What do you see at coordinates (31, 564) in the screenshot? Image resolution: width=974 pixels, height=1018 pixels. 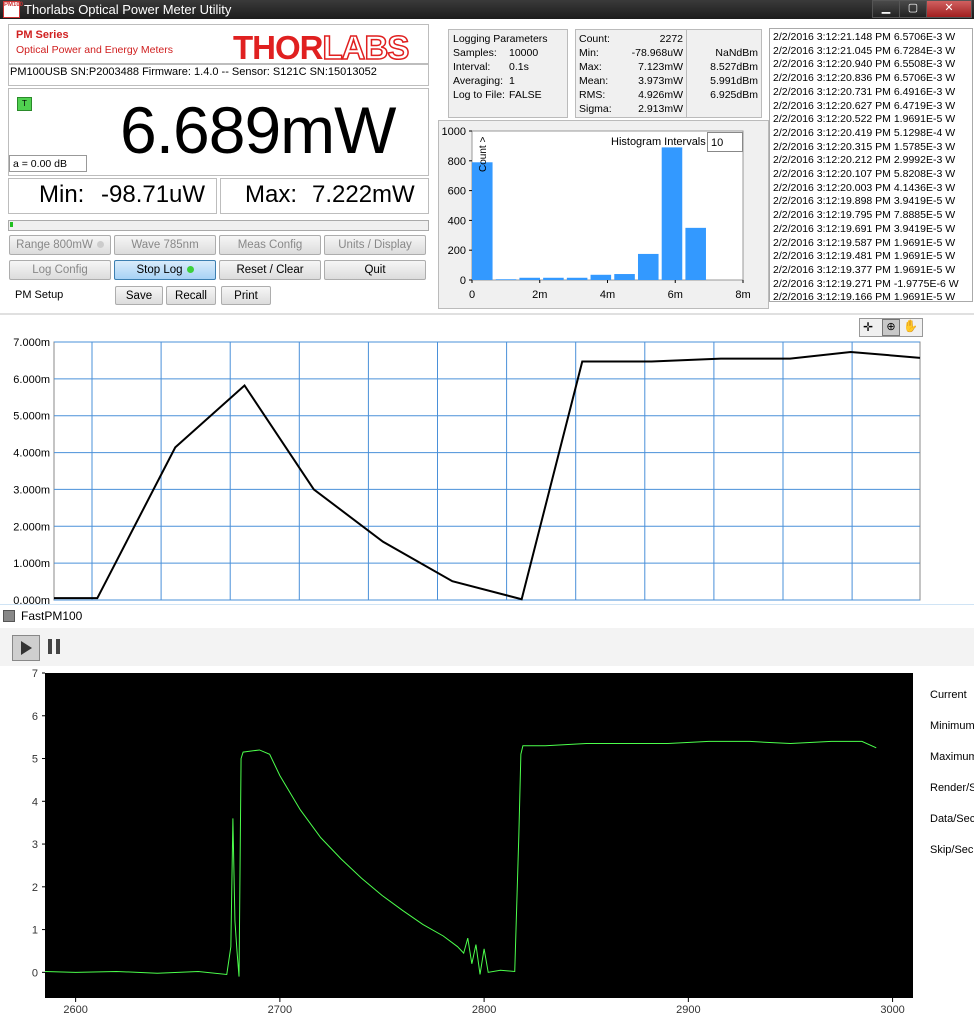 I see `trend-y-tick-label: 1.000m` at bounding box center [31, 564].